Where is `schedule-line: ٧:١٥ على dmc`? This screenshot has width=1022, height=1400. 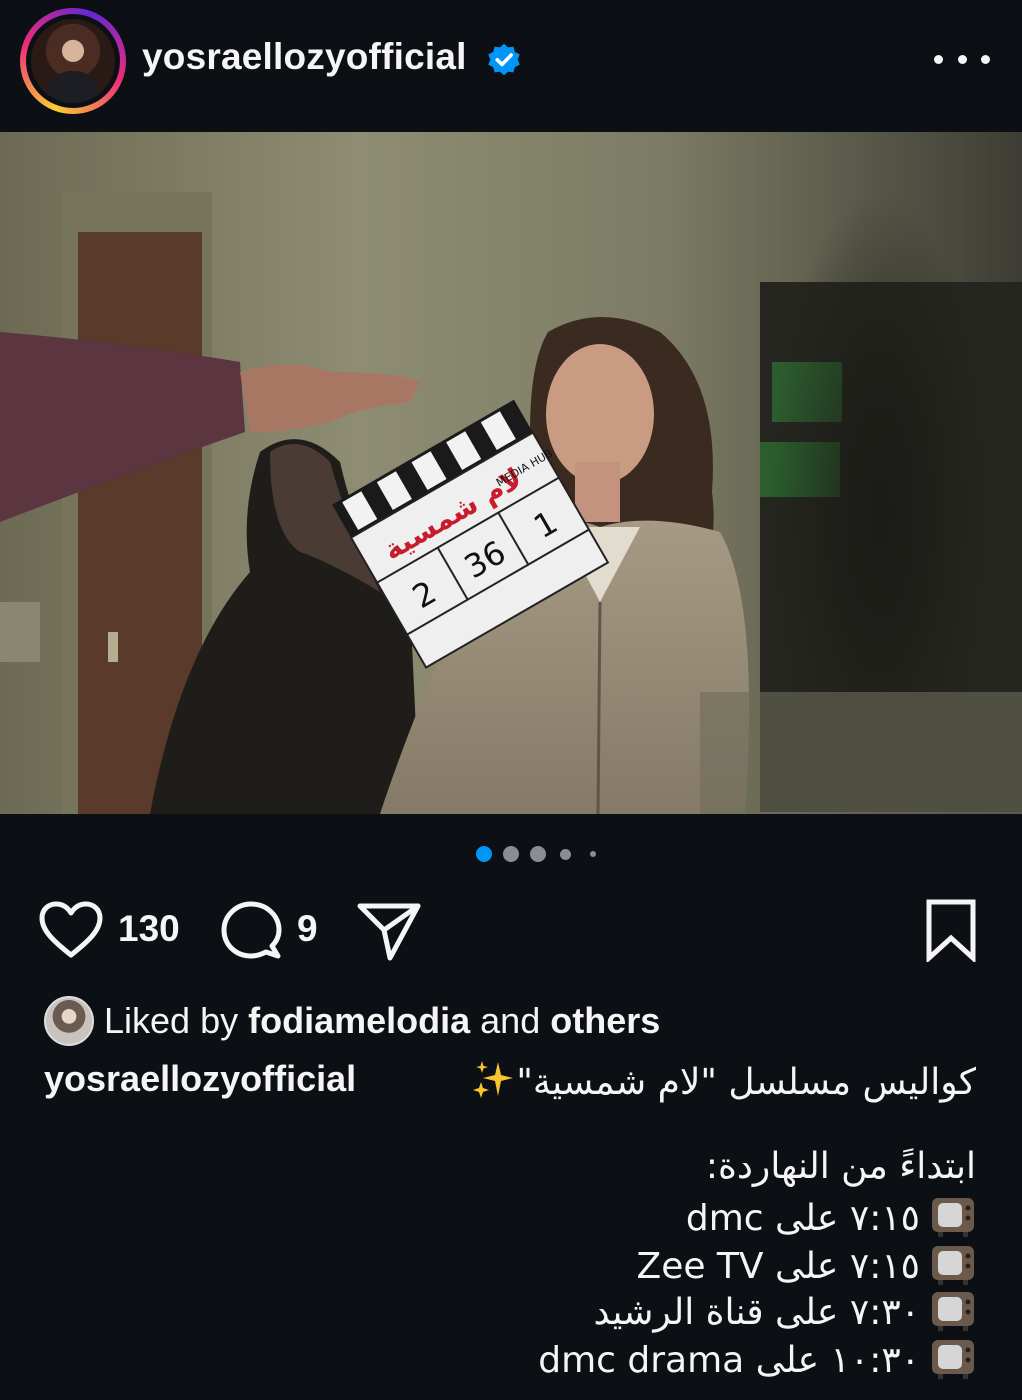 schedule-line: ٧:١٥ على dmc is located at coordinates (831, 1216).